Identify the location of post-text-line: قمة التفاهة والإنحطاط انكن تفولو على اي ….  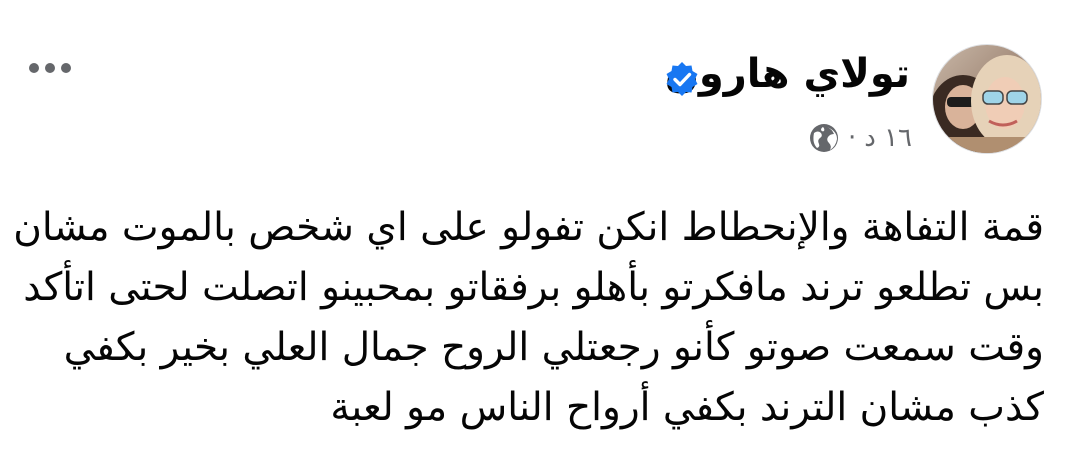
(528, 227).